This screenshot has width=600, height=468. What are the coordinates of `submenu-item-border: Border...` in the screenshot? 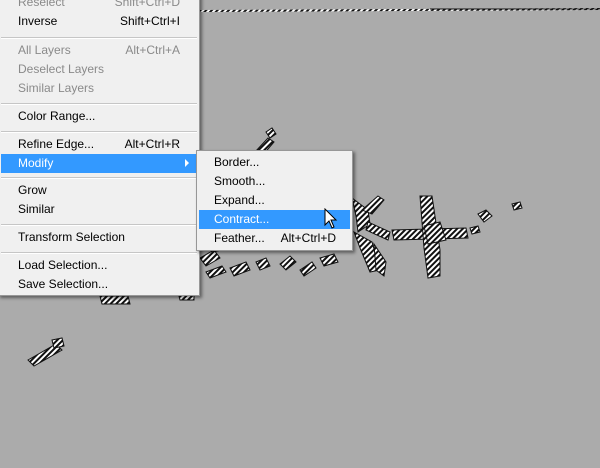 It's located at (274, 162).